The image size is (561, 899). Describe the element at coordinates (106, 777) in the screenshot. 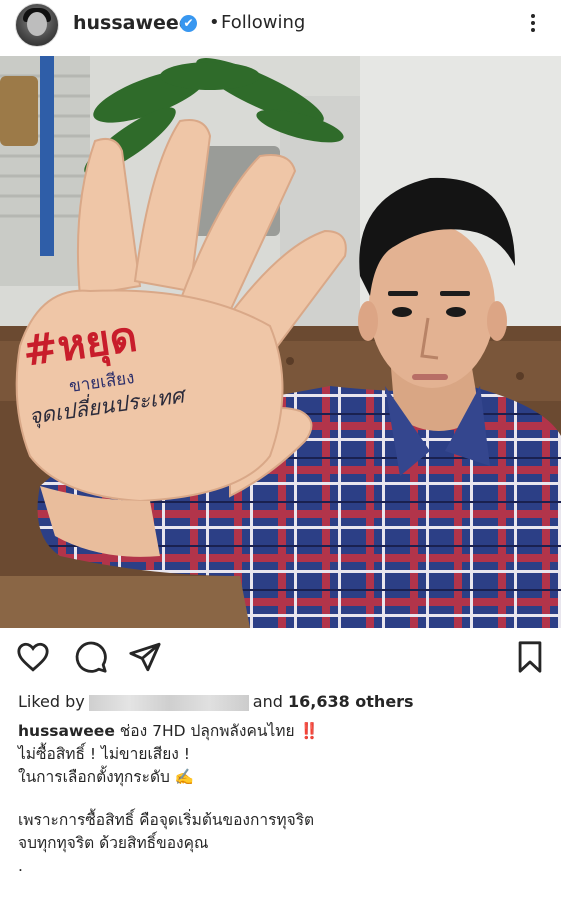

I see `caption-line-3: ในการเลือกตั้งทุกระดับ ✍️` at that location.